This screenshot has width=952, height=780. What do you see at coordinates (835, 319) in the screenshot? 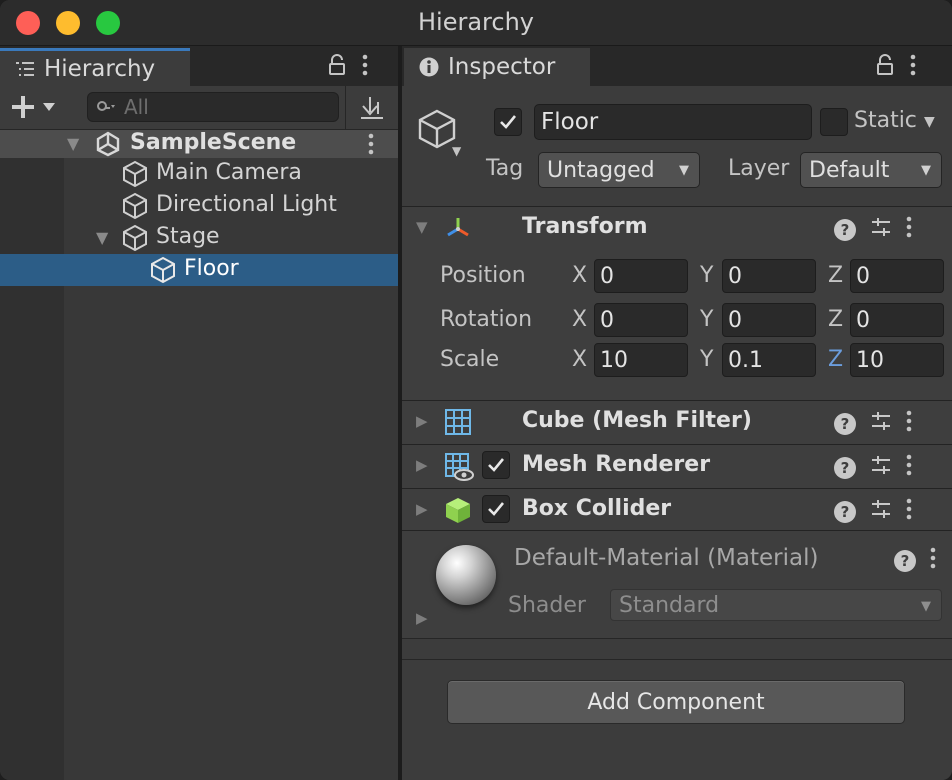
I see `rotation-z-axis: Z` at bounding box center [835, 319].